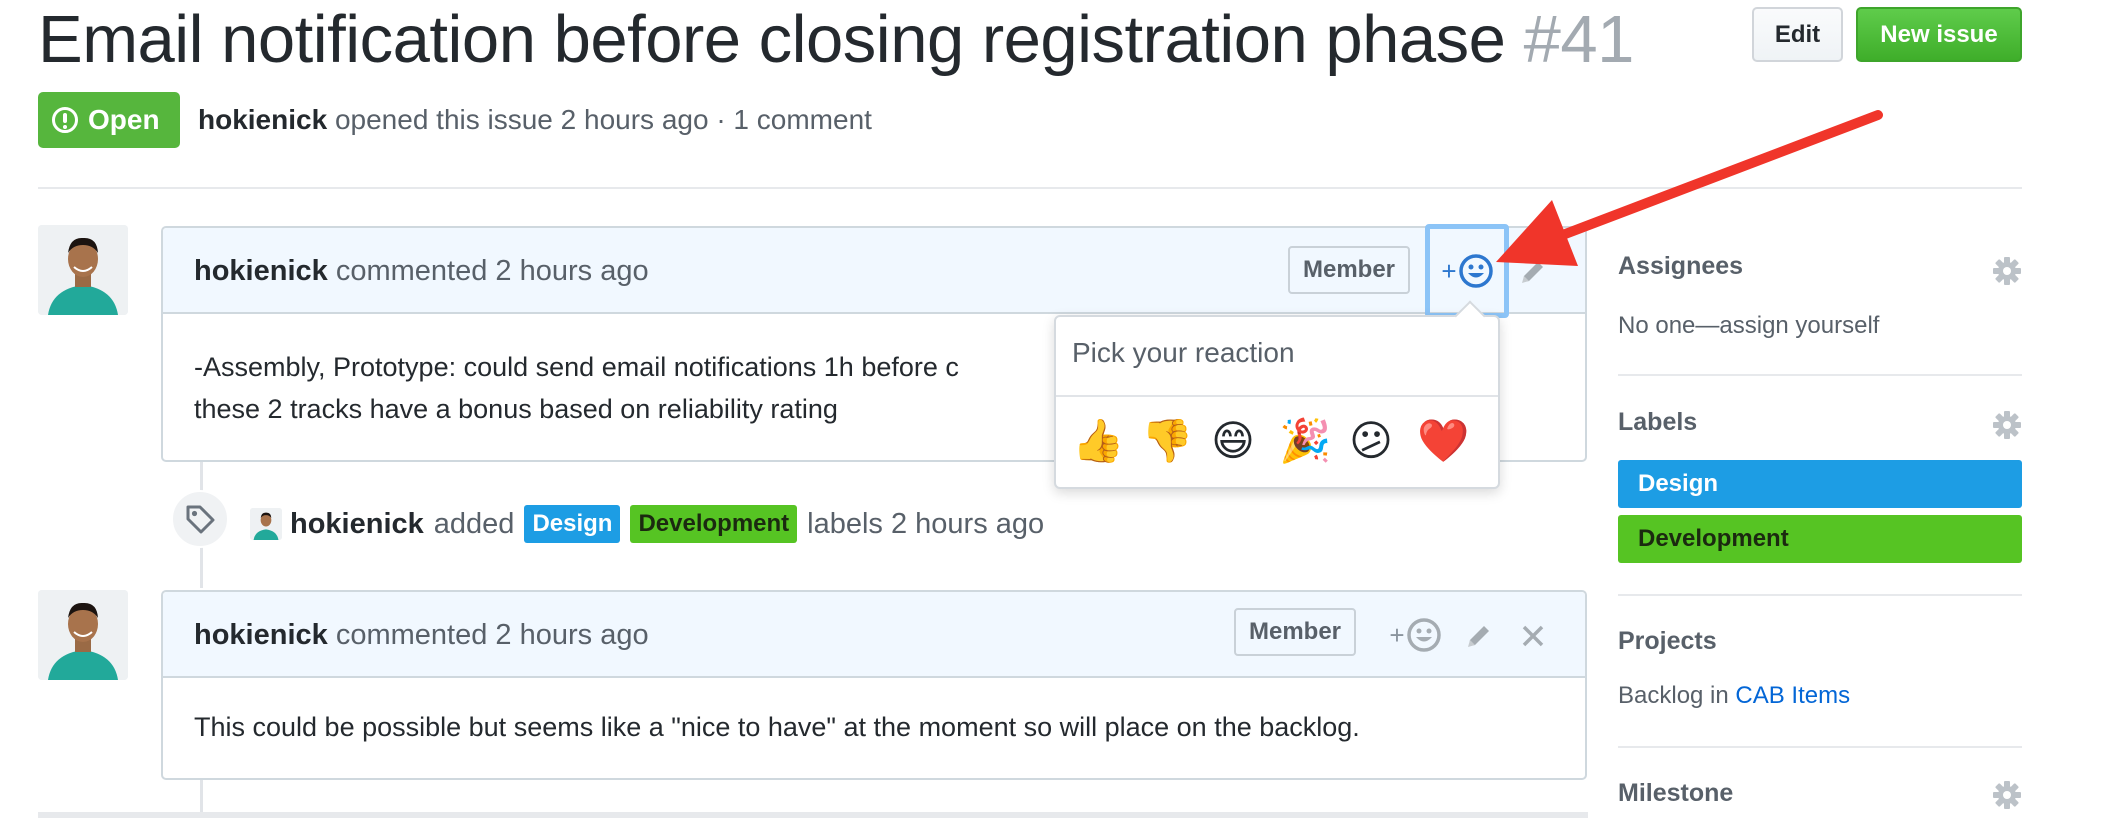 The height and width of the screenshot is (818, 2116). Describe the element at coordinates (1233, 441) in the screenshot. I see `laugh-reaction: 😄` at that location.